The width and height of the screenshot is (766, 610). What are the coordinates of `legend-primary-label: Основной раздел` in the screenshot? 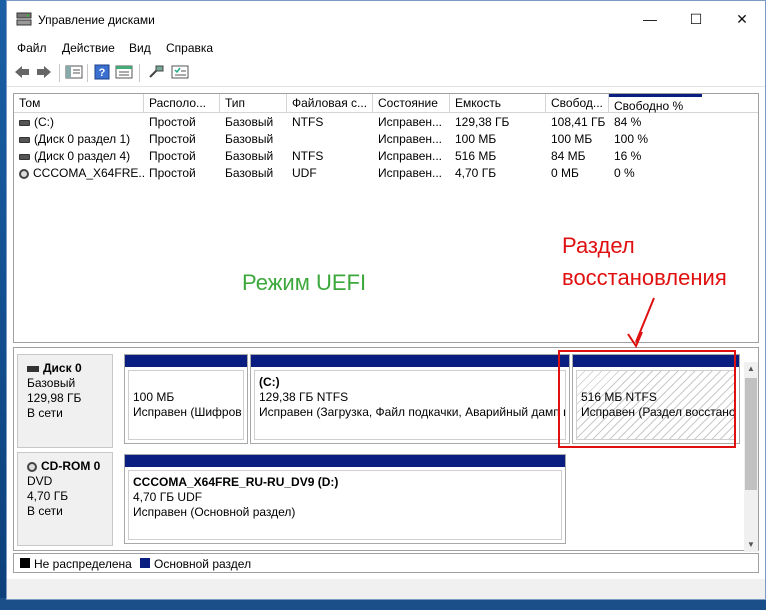 It's located at (203, 564).